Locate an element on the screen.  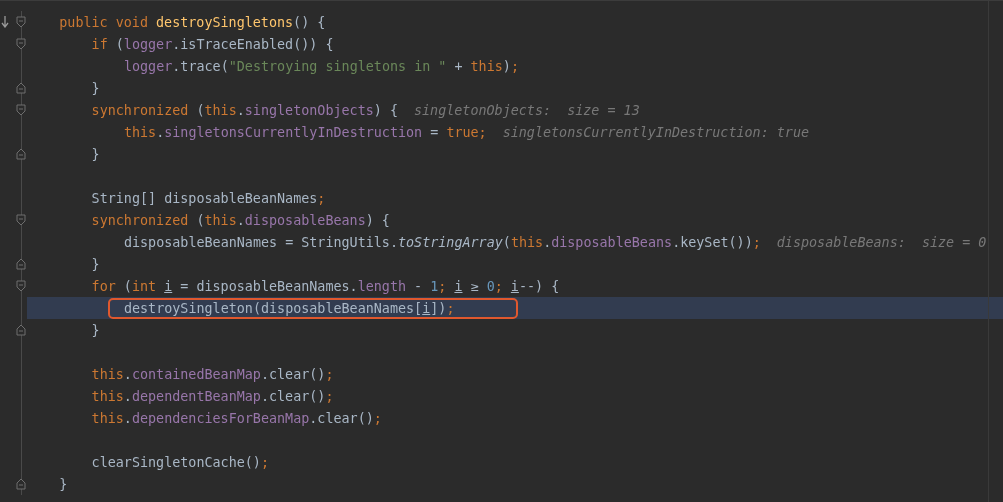
inline-hint: singletonsCurrentlyInDestruction: true is located at coordinates (656, 132).